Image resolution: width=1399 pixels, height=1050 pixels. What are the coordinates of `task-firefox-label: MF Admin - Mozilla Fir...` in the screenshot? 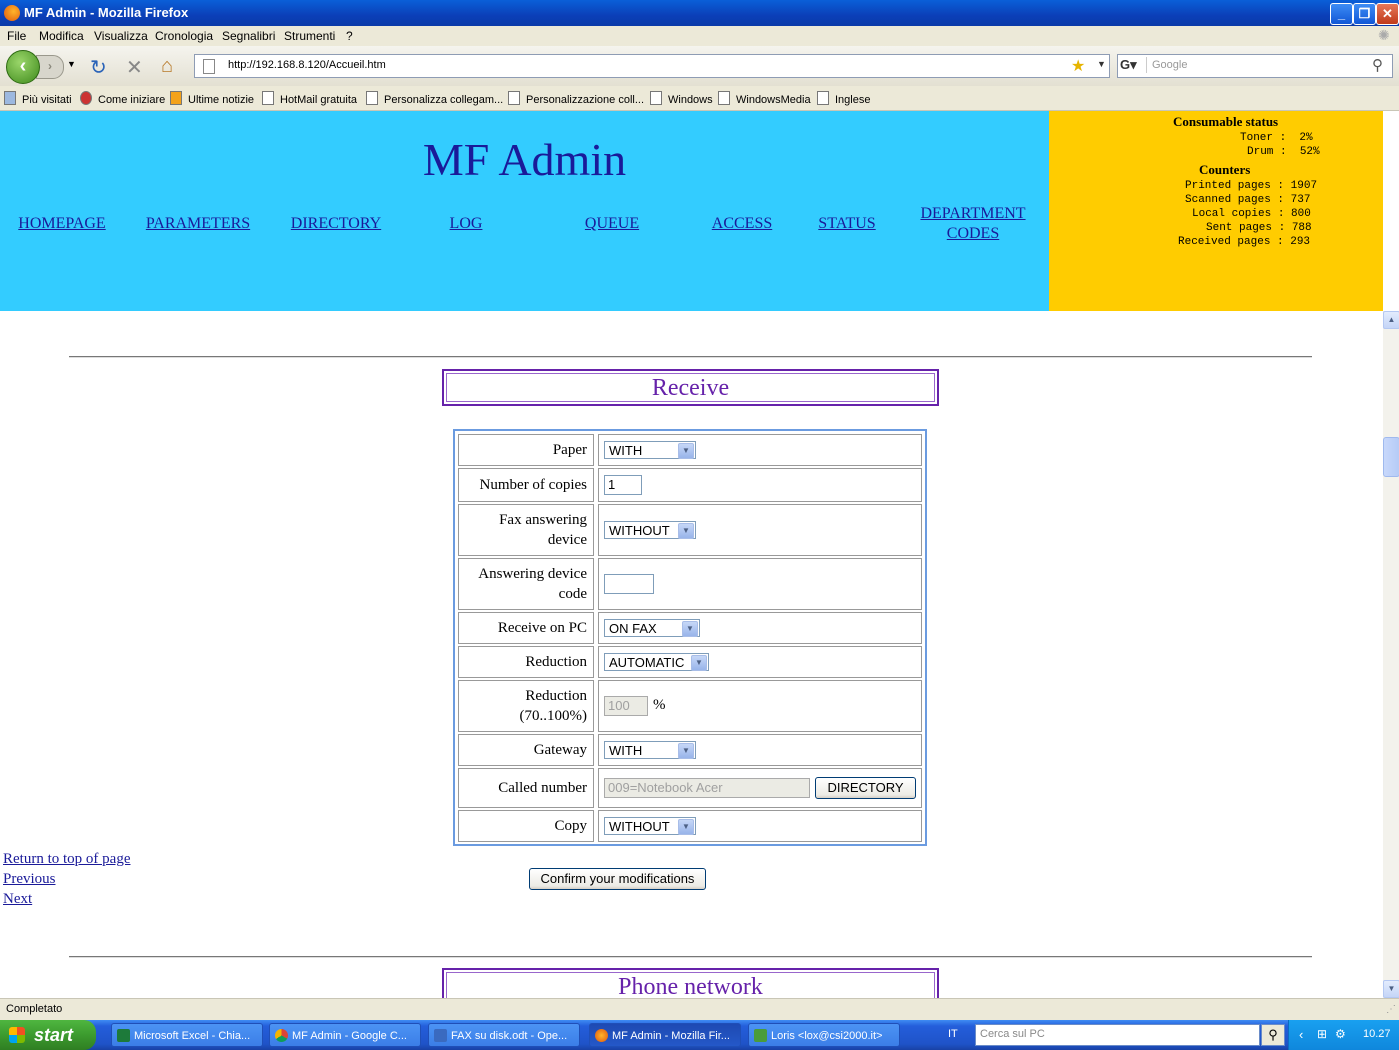 It's located at (671, 1036).